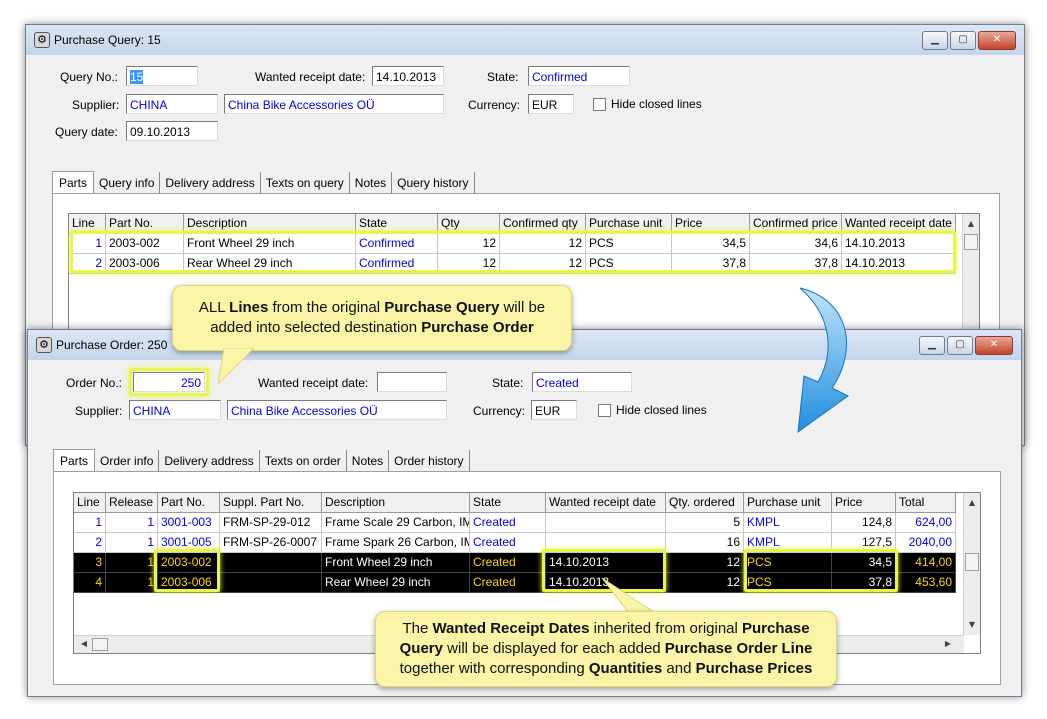 This screenshot has width=1047, height=719. Describe the element at coordinates (579, 76) in the screenshot. I see `query-state-field: Confirmed` at that location.